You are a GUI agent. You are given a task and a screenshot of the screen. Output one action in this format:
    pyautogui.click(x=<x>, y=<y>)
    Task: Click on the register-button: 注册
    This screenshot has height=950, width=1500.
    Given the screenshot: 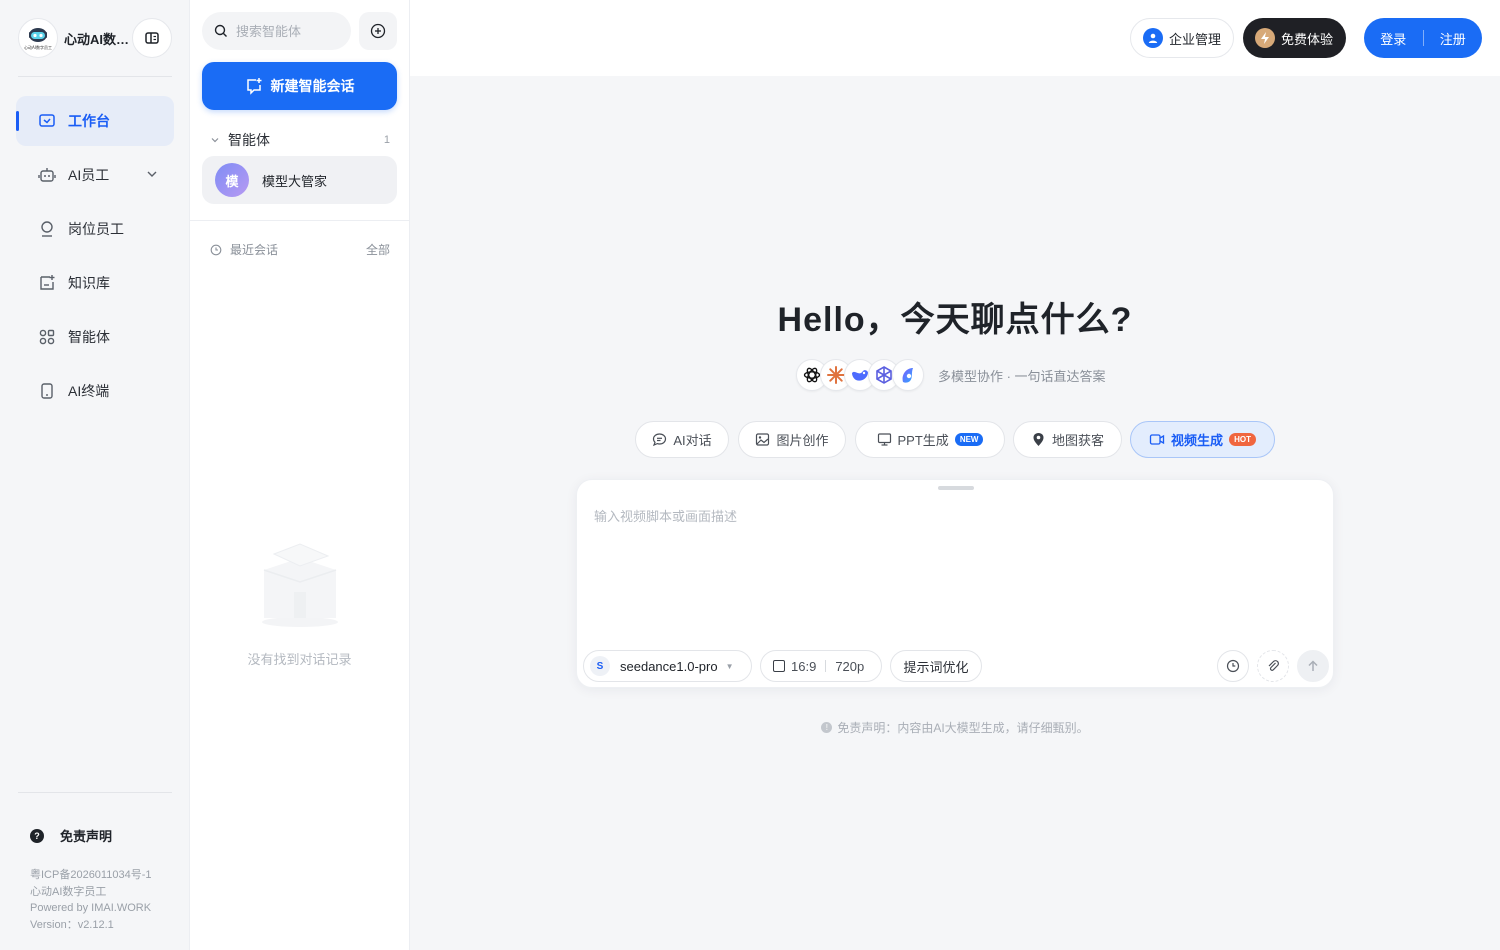 What is the action you would take?
    pyautogui.click(x=1453, y=38)
    